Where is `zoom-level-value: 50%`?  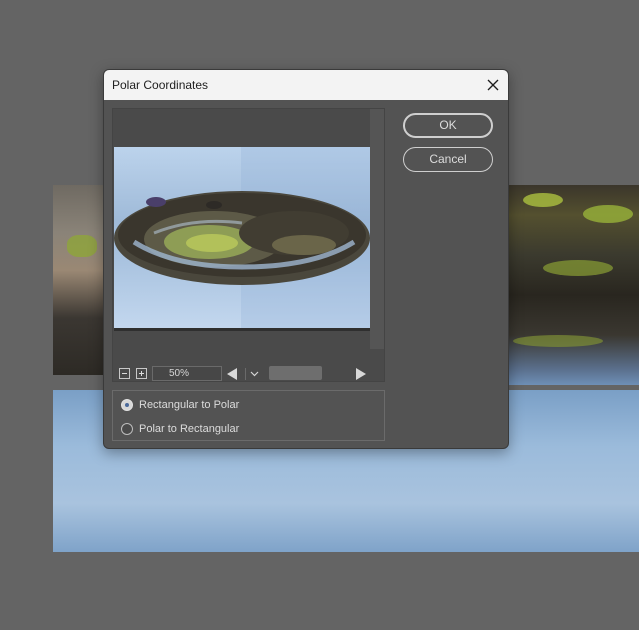 zoom-level-value: 50% is located at coordinates (179, 373).